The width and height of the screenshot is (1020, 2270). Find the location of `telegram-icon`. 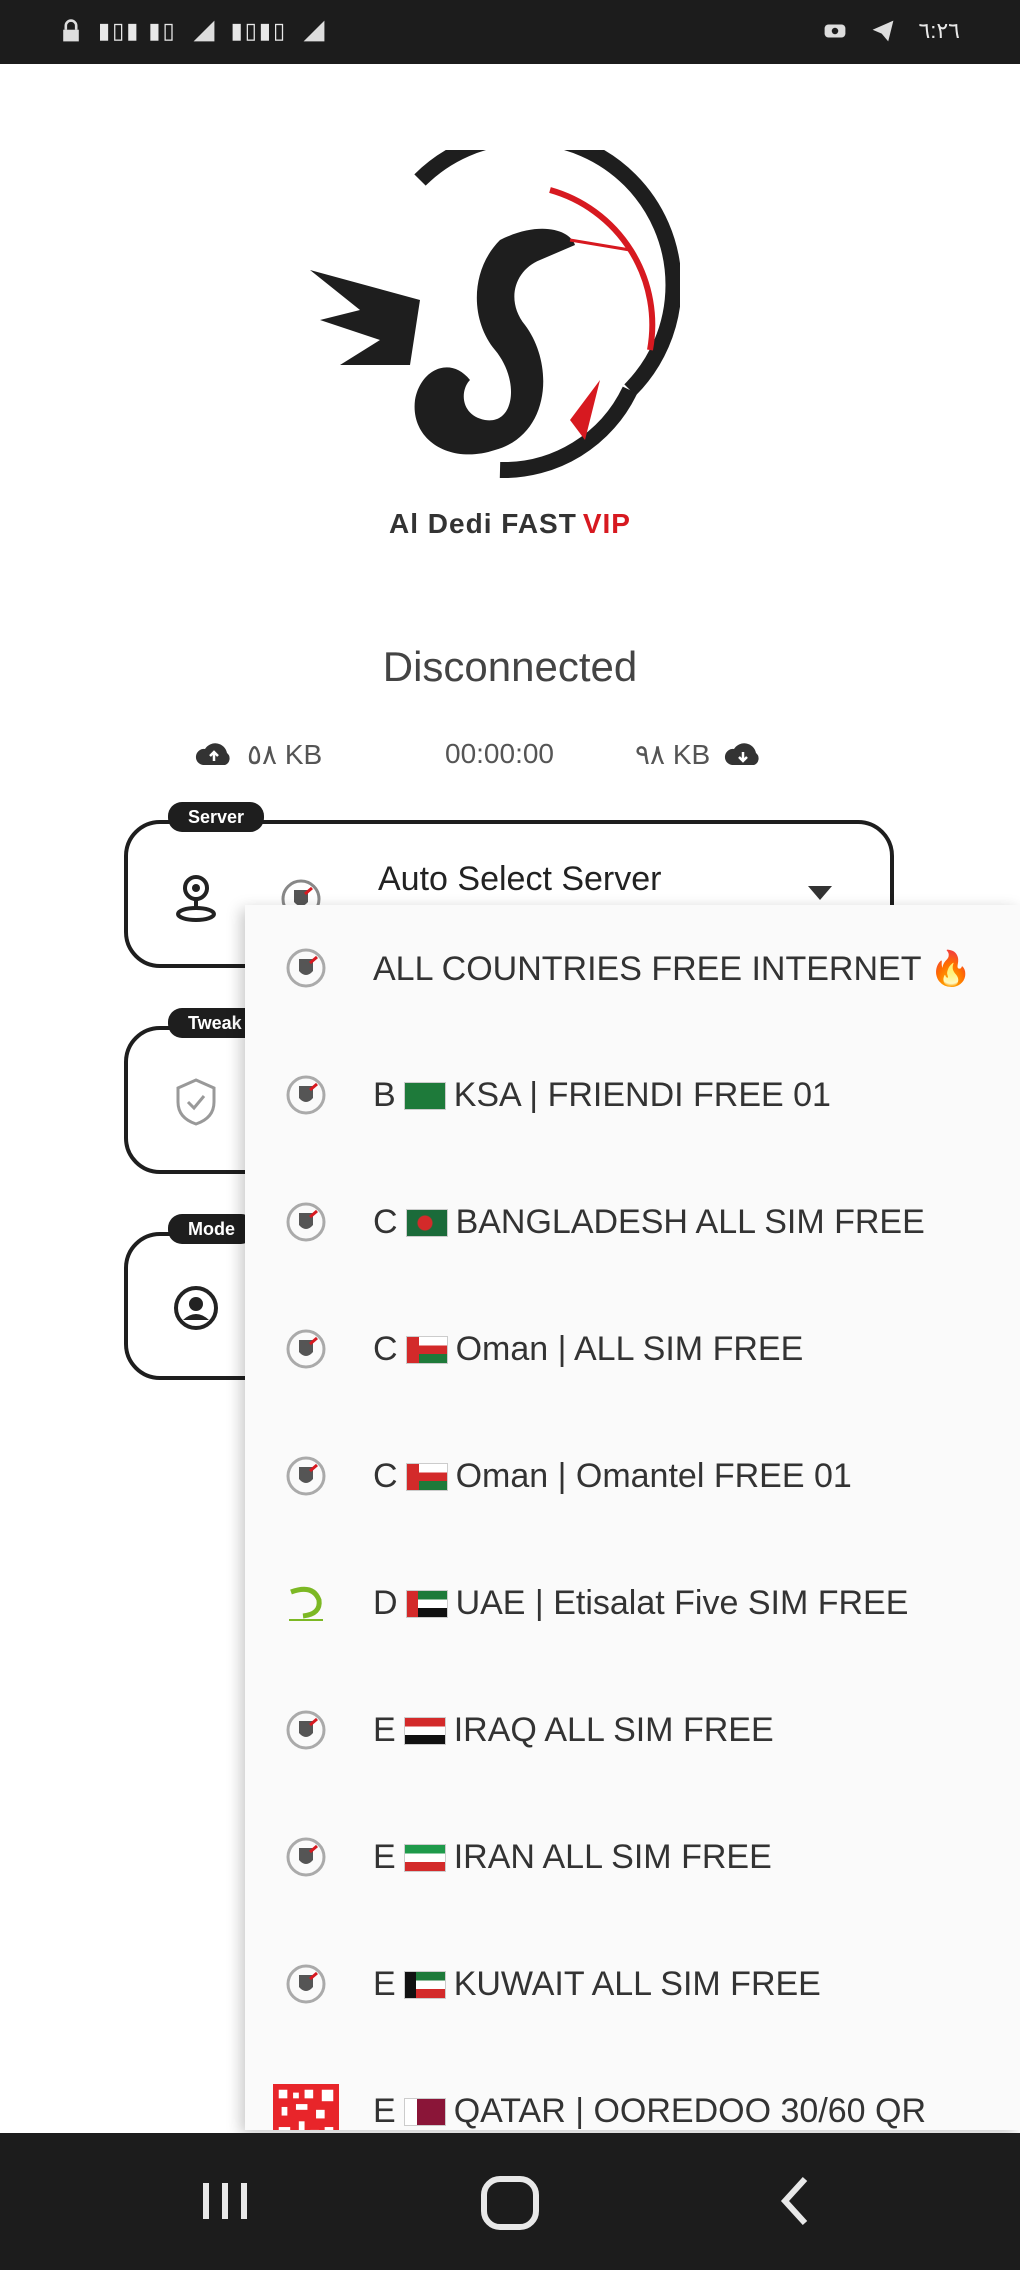

telegram-icon is located at coordinates (883, 31).